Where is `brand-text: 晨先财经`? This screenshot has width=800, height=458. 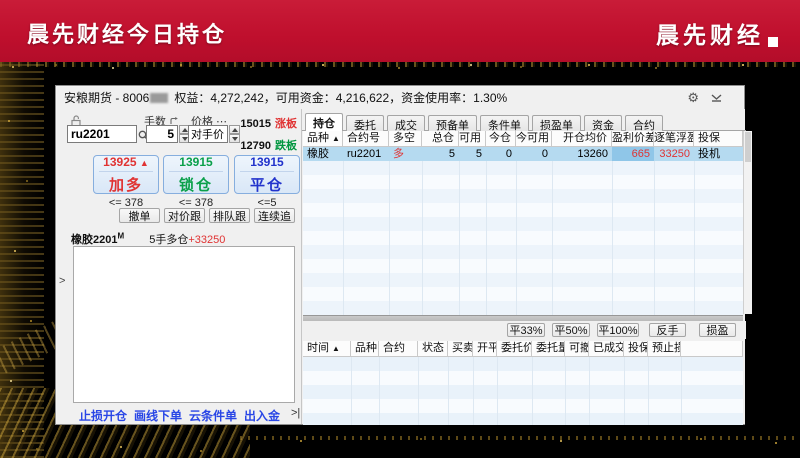
brand-text: 晨先财经 is located at coordinates (710, 35).